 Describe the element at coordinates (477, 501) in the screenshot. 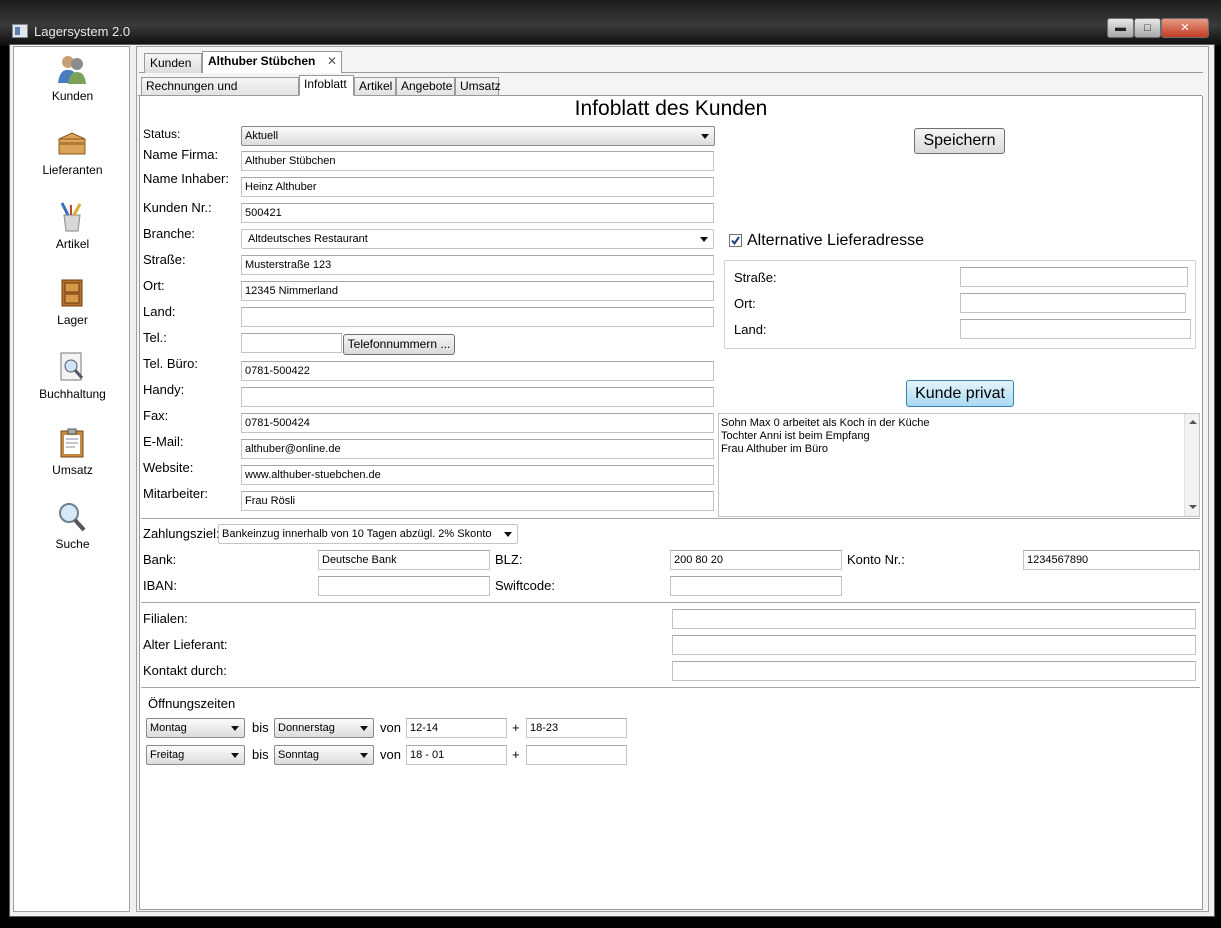

I see `mitarbeiter-field: Frau Rösli` at that location.